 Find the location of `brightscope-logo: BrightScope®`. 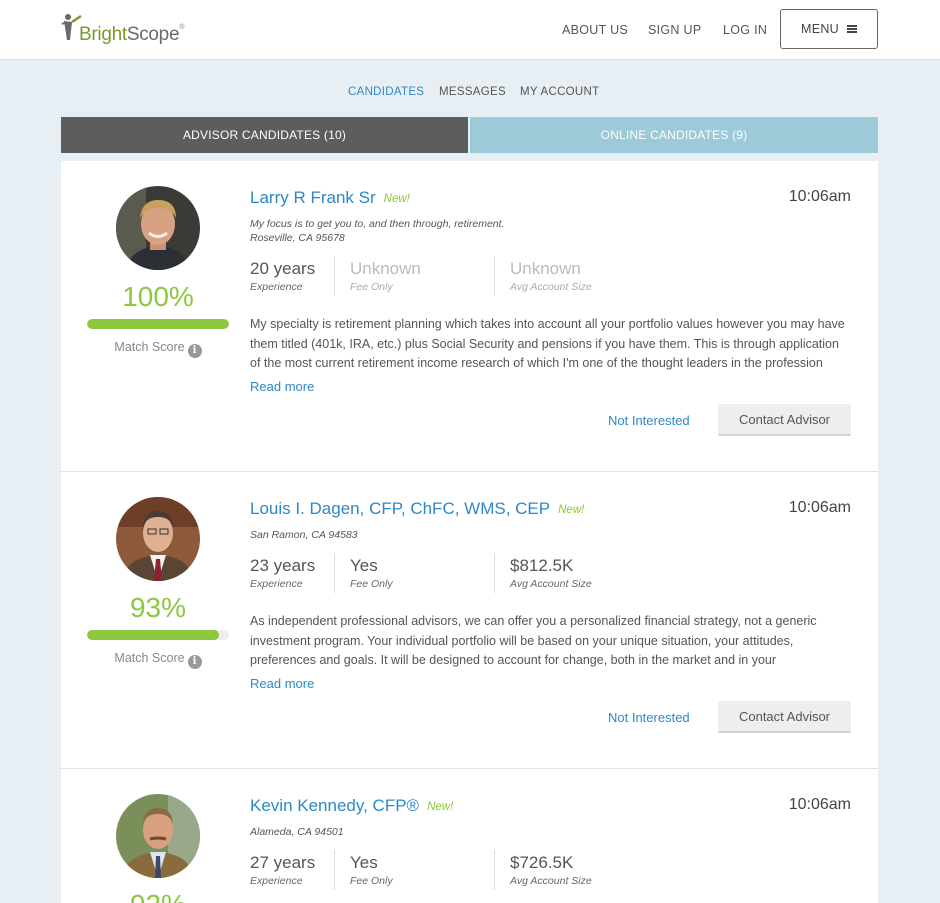

brightscope-logo: BrightScope® is located at coordinates (122, 29).